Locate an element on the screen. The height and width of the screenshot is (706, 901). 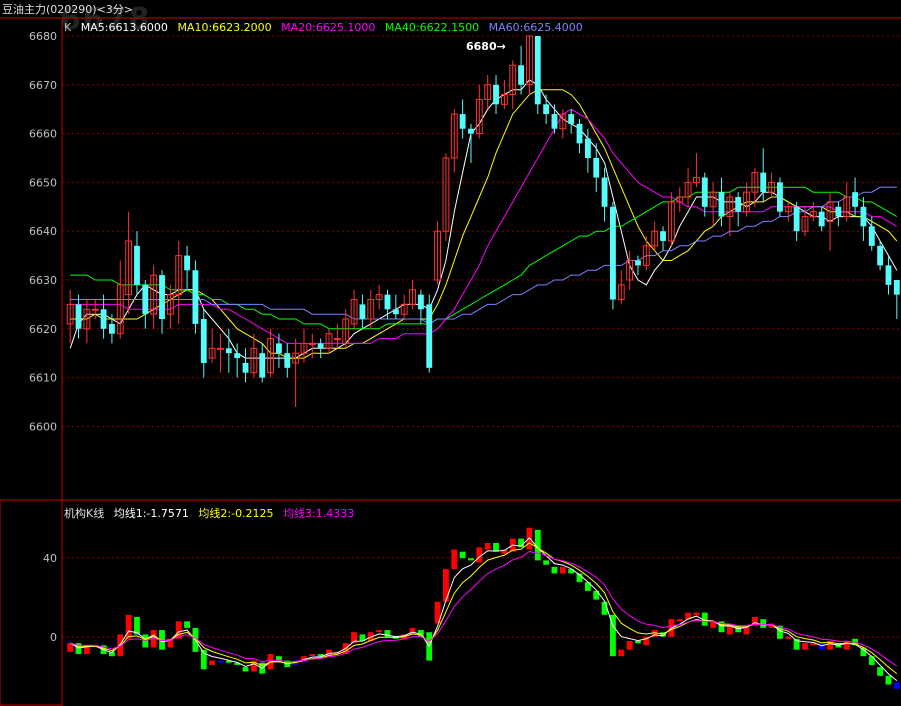
y-tick-label: 6600 is located at coordinates (43, 426).